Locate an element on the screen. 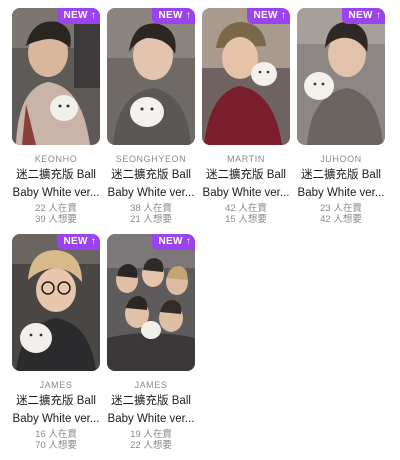  sellers-count: 22 人在賣 is located at coordinates (56, 208).